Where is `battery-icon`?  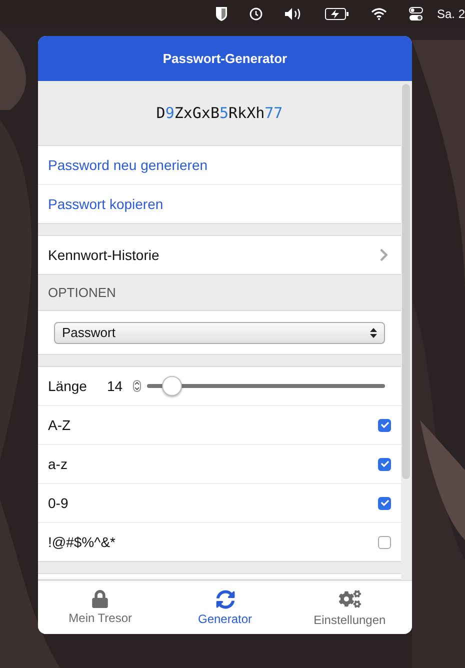
battery-icon is located at coordinates (336, 14).